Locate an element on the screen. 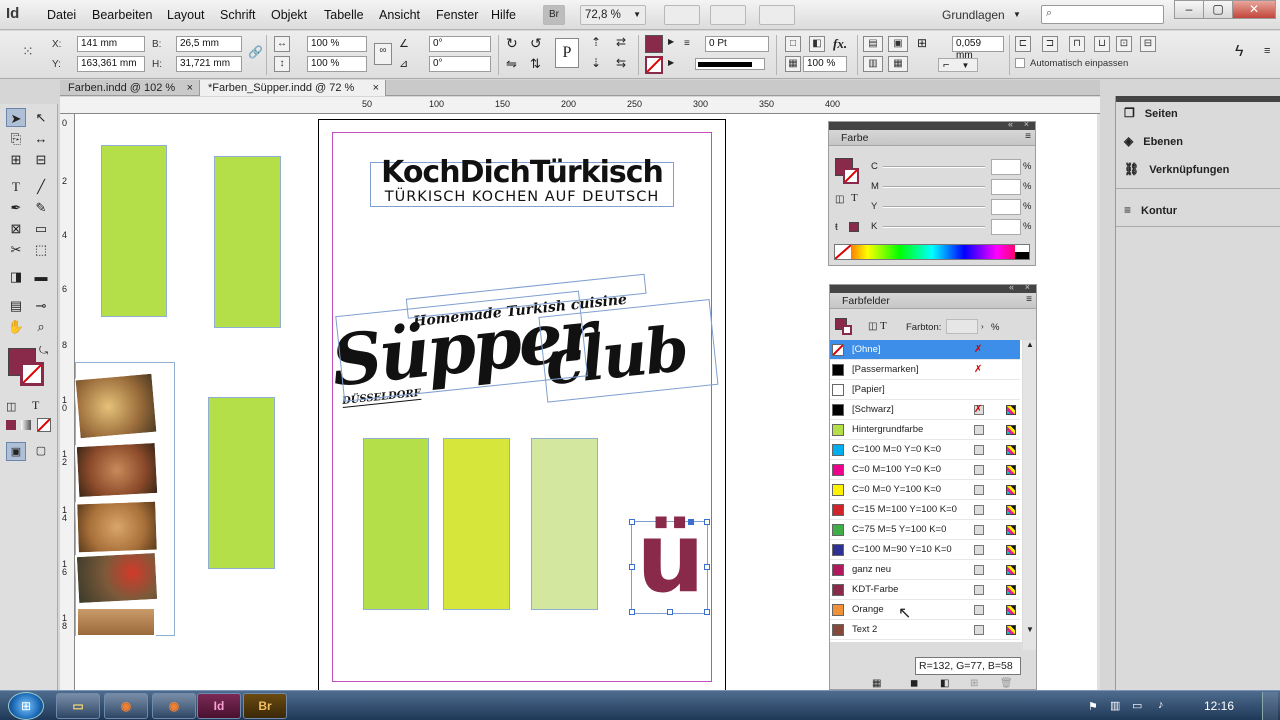 This screenshot has width=1280, height=720. volume-icon: ♪ is located at coordinates (1161, 705).